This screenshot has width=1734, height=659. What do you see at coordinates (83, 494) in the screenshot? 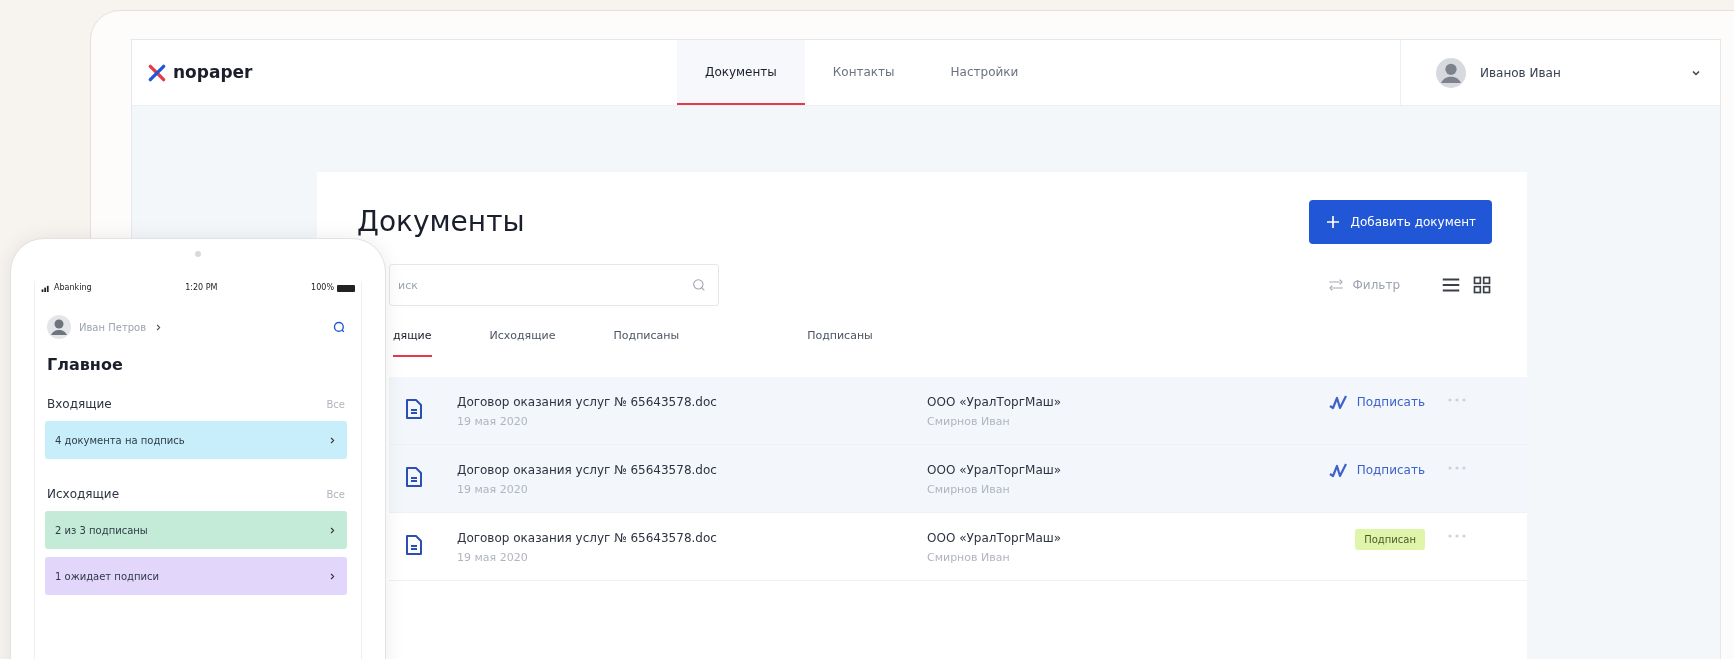
I see `section-title: Исходящие` at bounding box center [83, 494].